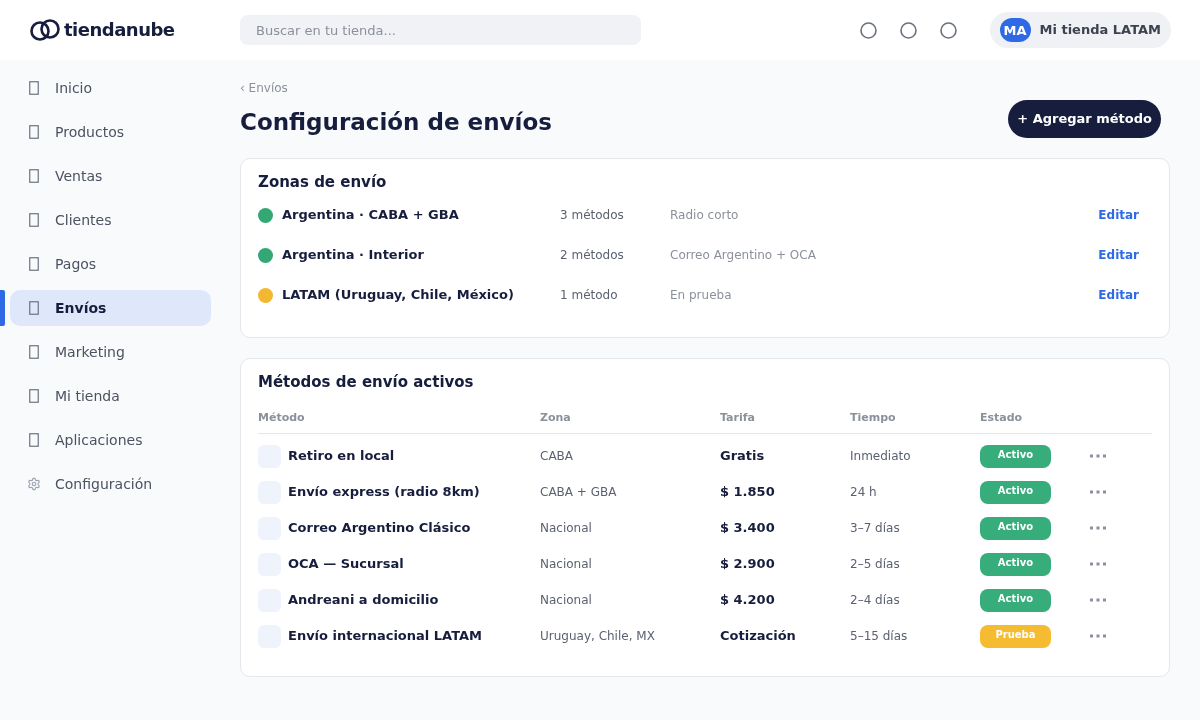  I want to click on zone-note: Correo Argentino + OCA, so click(743, 255).